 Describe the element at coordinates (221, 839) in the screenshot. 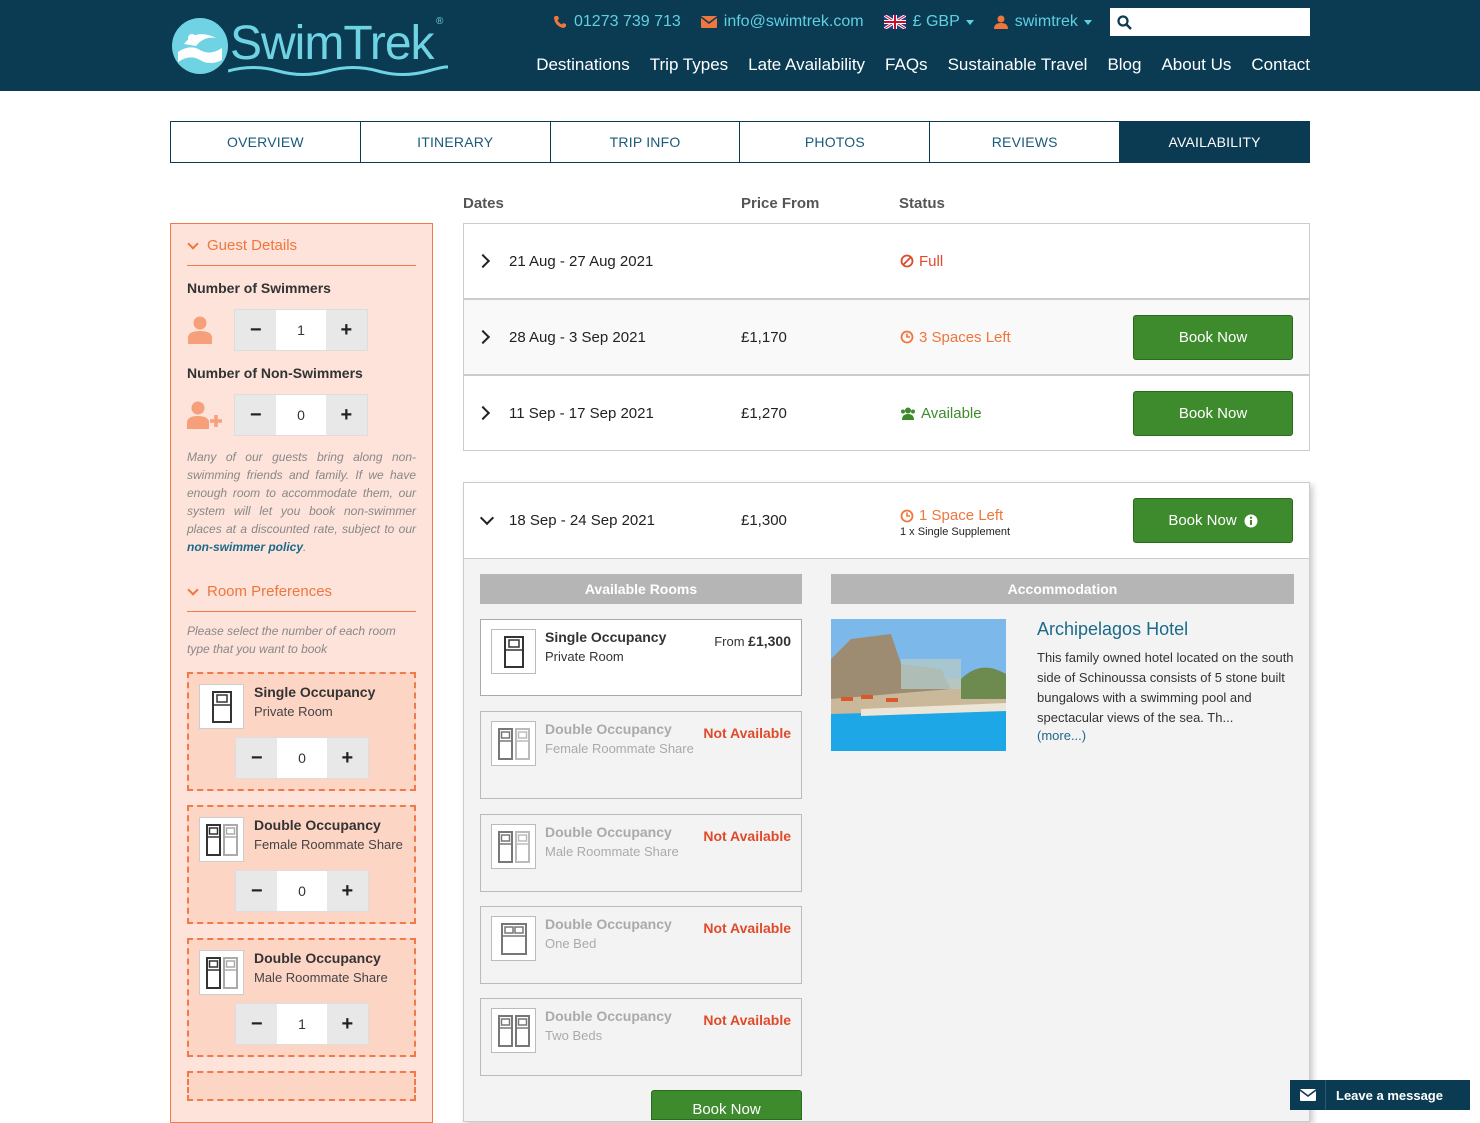

I see `twin-beds-icon` at that location.